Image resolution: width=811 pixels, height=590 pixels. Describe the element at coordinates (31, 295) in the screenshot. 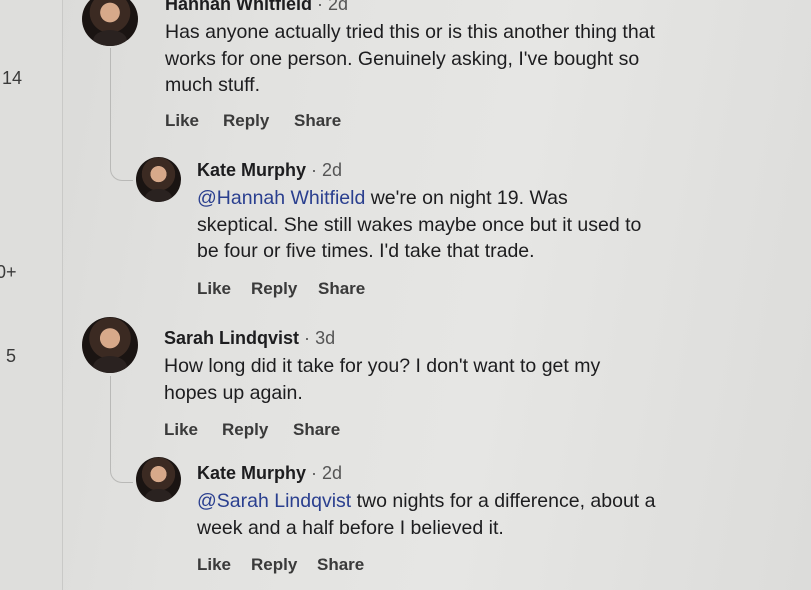

I see `left-rail: 14 0+ 5` at that location.